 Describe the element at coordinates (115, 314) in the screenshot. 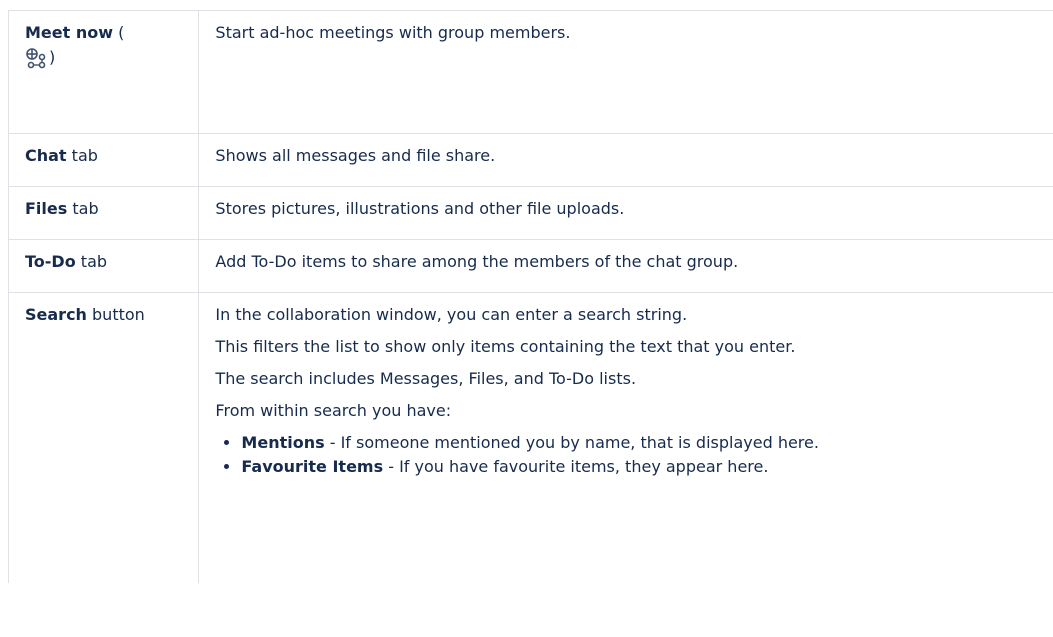

I see `term-rest: button` at that location.